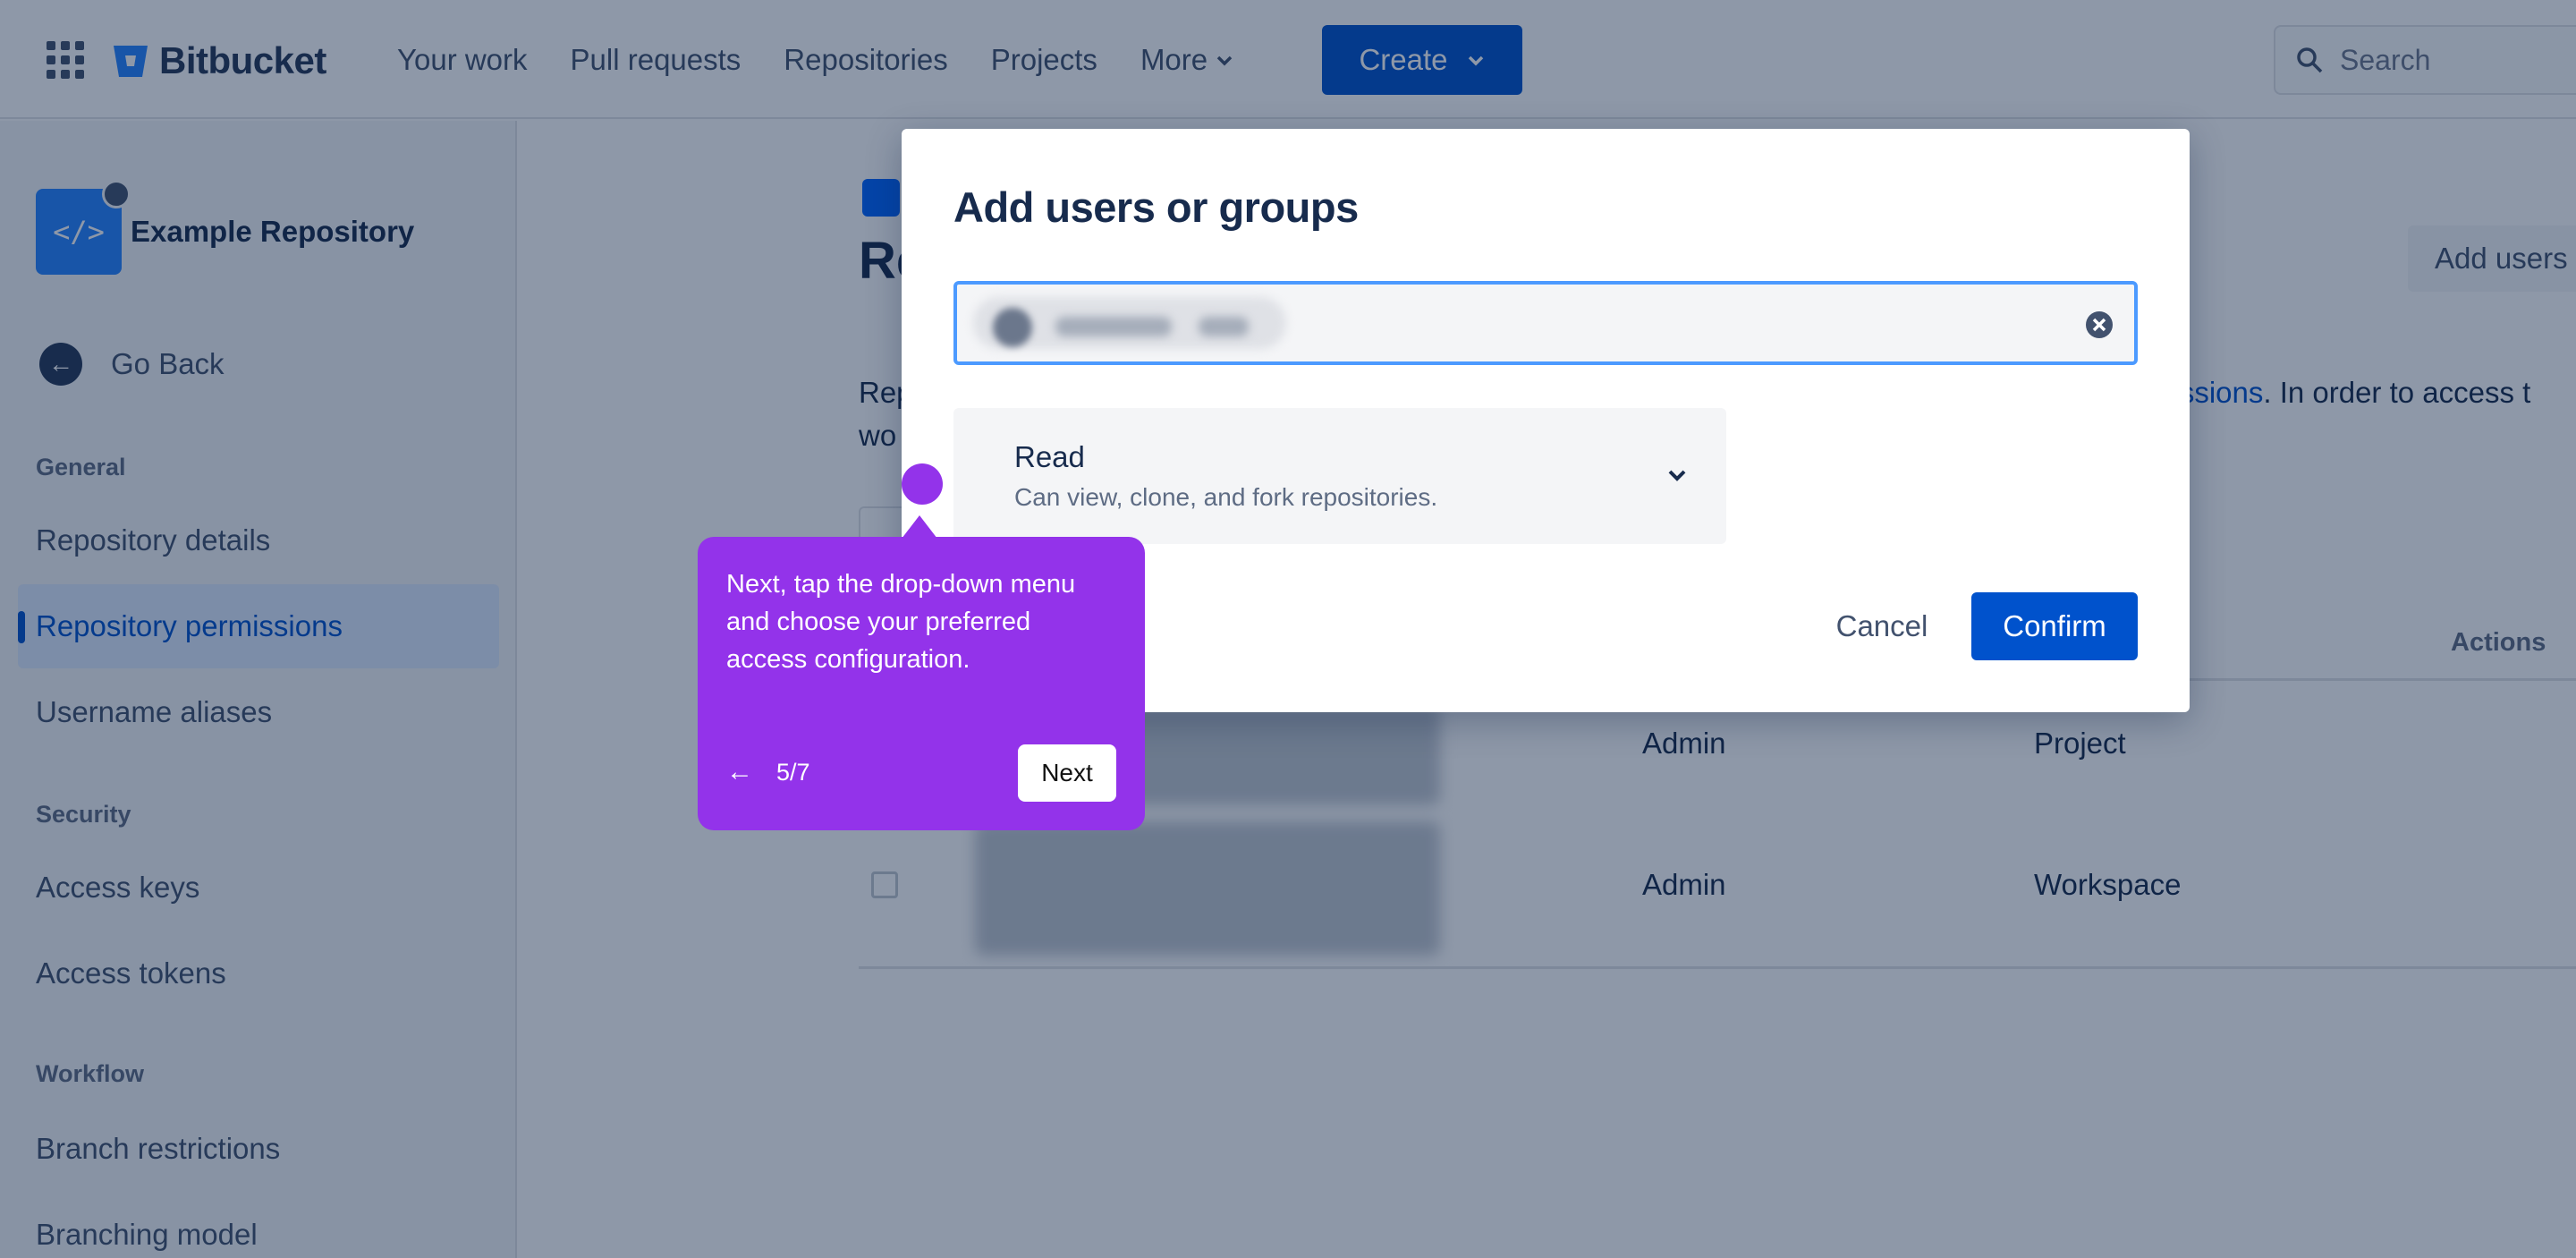 The width and height of the screenshot is (2576, 1258). Describe the element at coordinates (793, 772) in the screenshot. I see `guide-step-counter: 5/7` at that location.